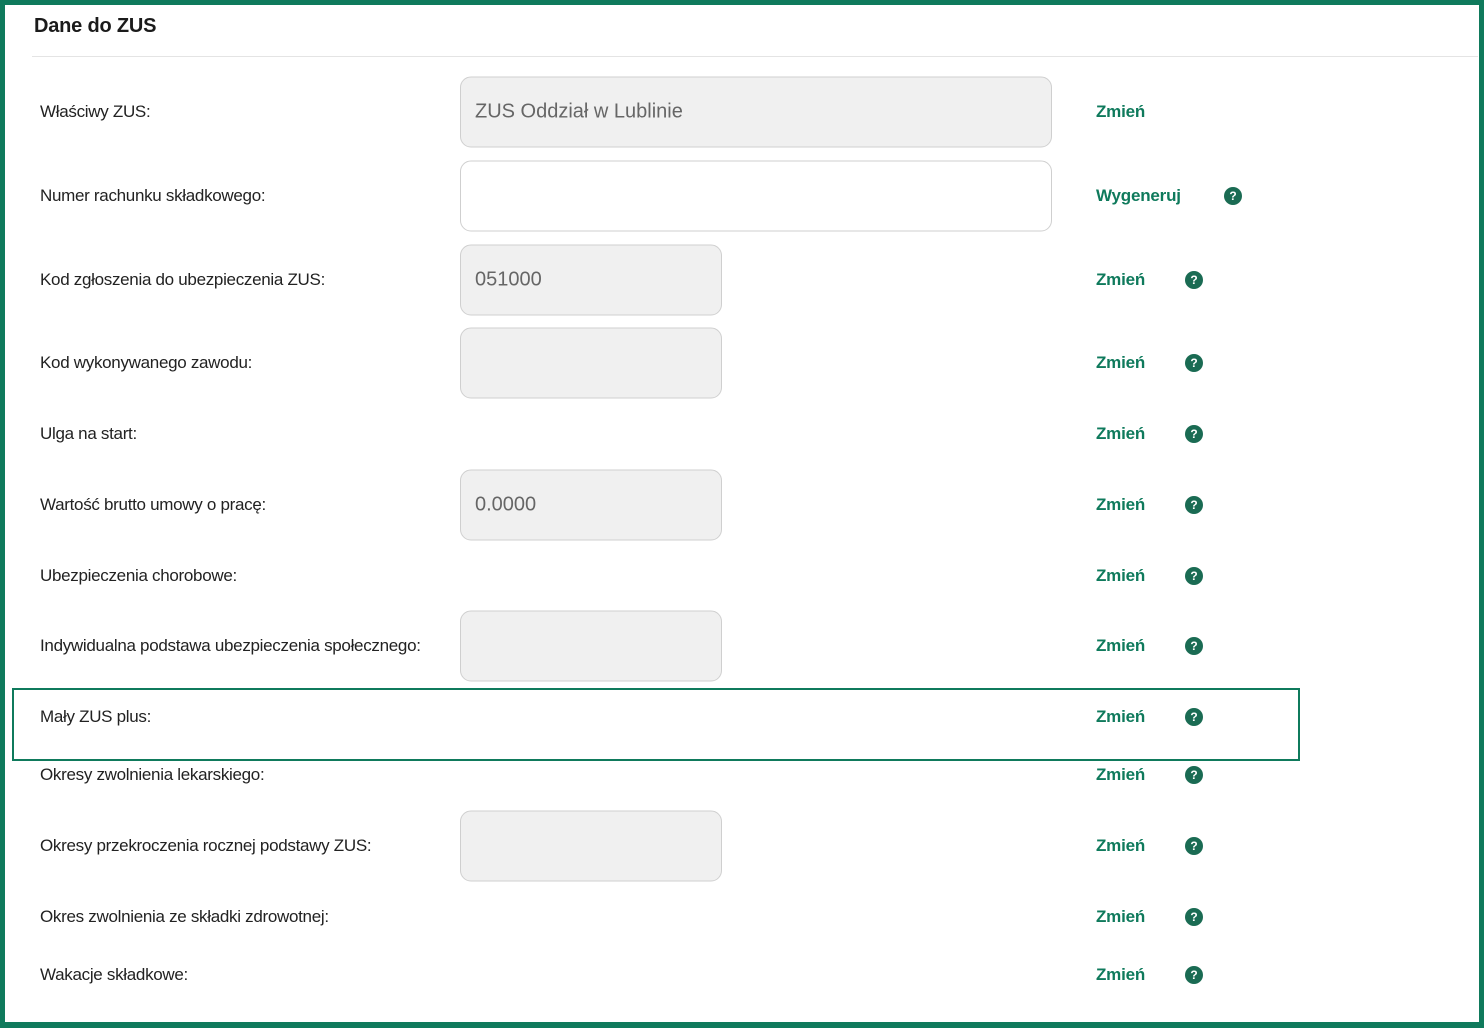 The height and width of the screenshot is (1028, 1484). I want to click on row-maly-zus-plus: Mały ZUS plus: Zmień ?, so click(742, 717).